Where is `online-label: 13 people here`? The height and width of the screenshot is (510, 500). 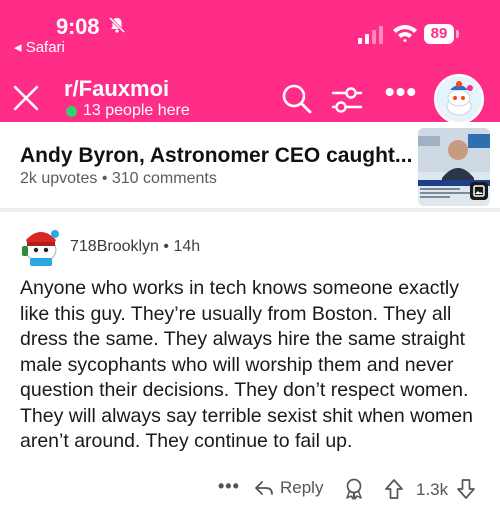
online-label: 13 people here is located at coordinates (136, 110).